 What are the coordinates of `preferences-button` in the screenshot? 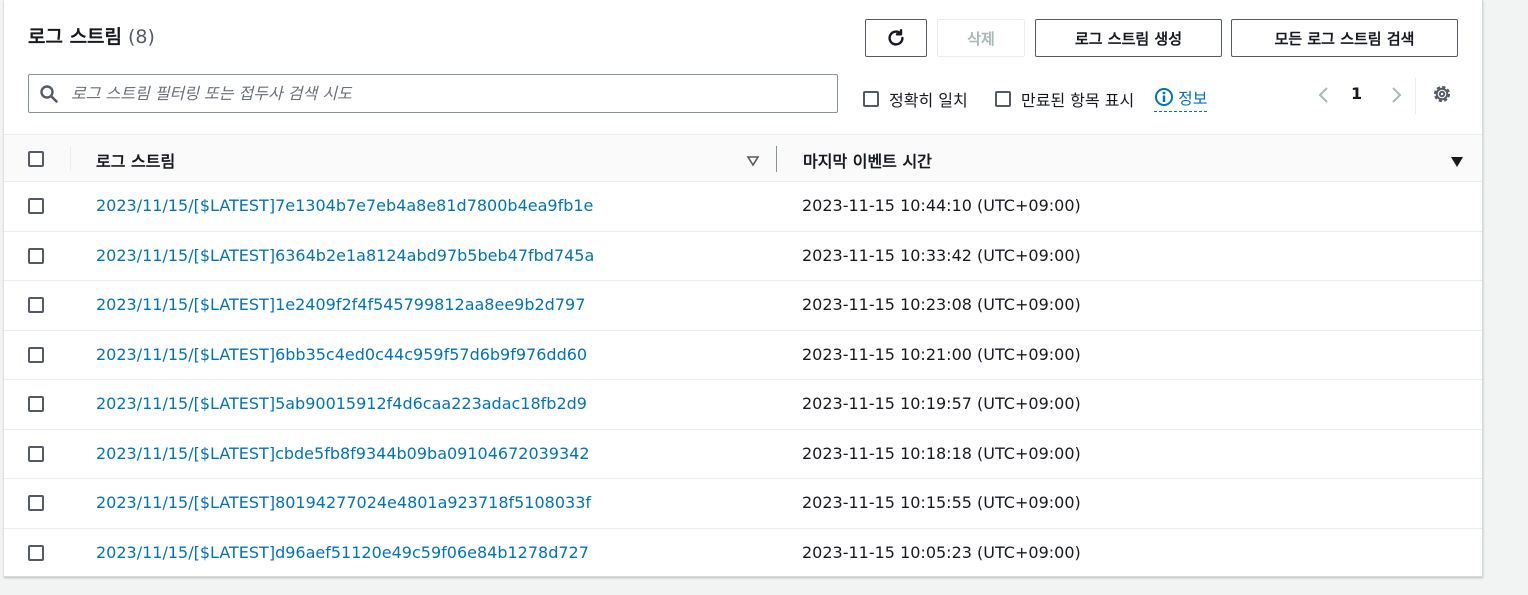 It's located at (1442, 96).